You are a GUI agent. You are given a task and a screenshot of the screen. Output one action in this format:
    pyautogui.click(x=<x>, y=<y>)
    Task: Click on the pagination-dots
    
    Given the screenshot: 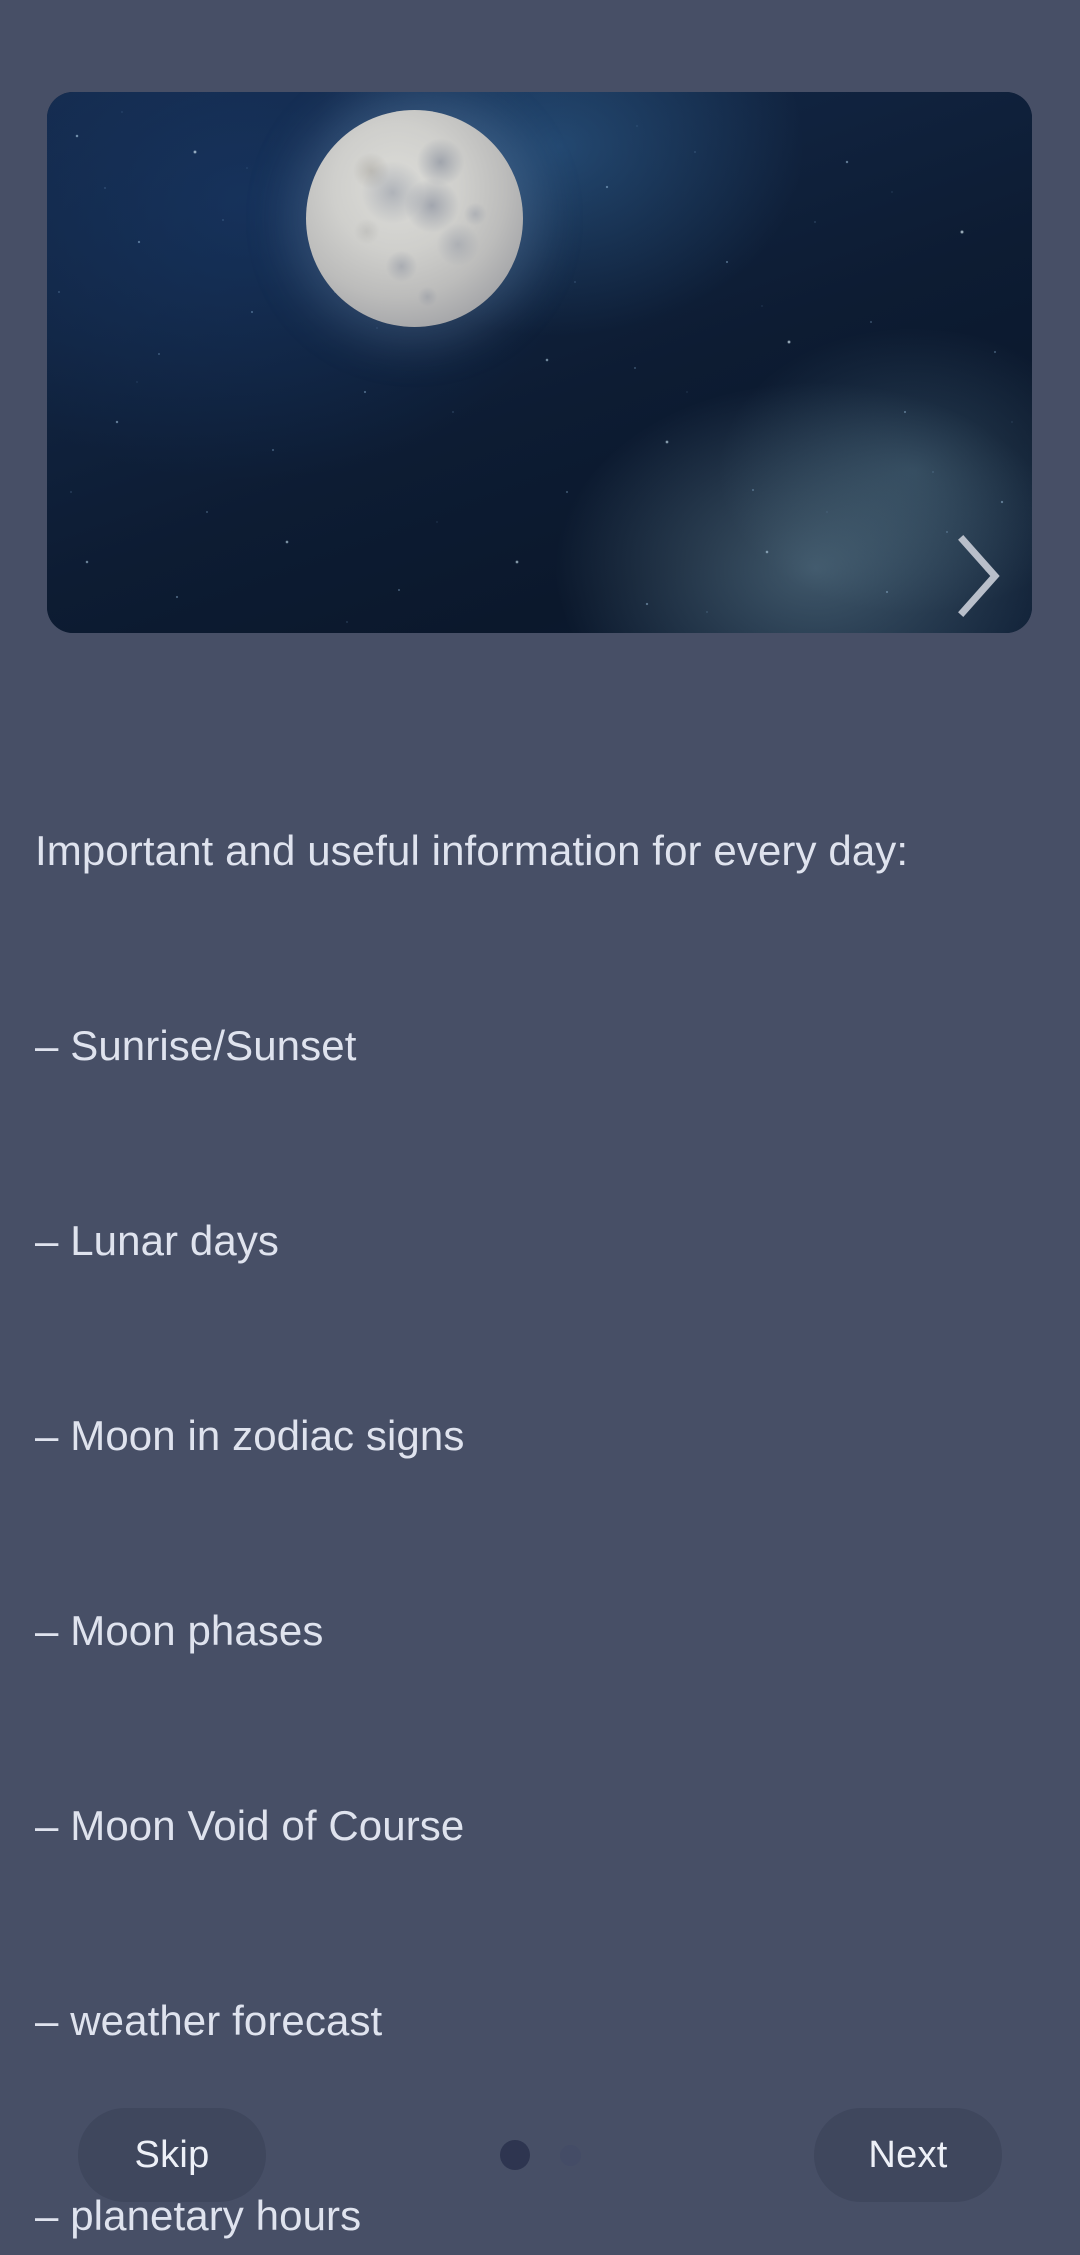 What is the action you would take?
    pyautogui.click(x=540, y=2155)
    